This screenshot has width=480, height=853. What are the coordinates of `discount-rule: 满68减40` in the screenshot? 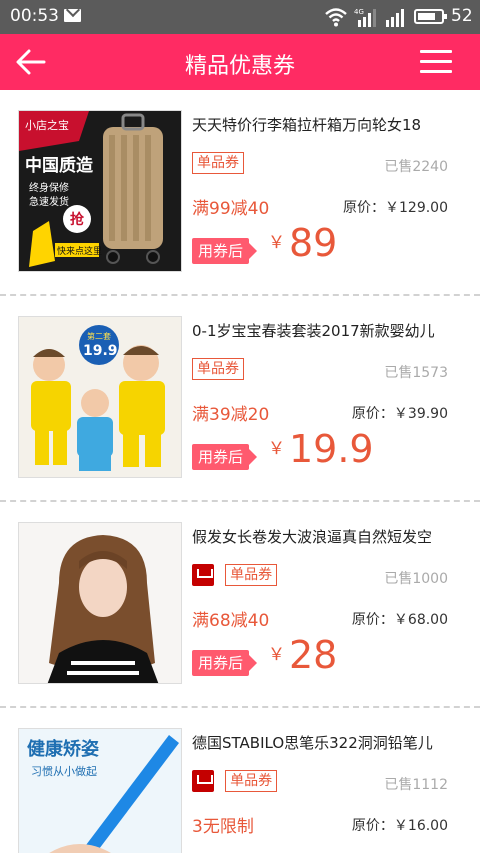 It's located at (231, 621).